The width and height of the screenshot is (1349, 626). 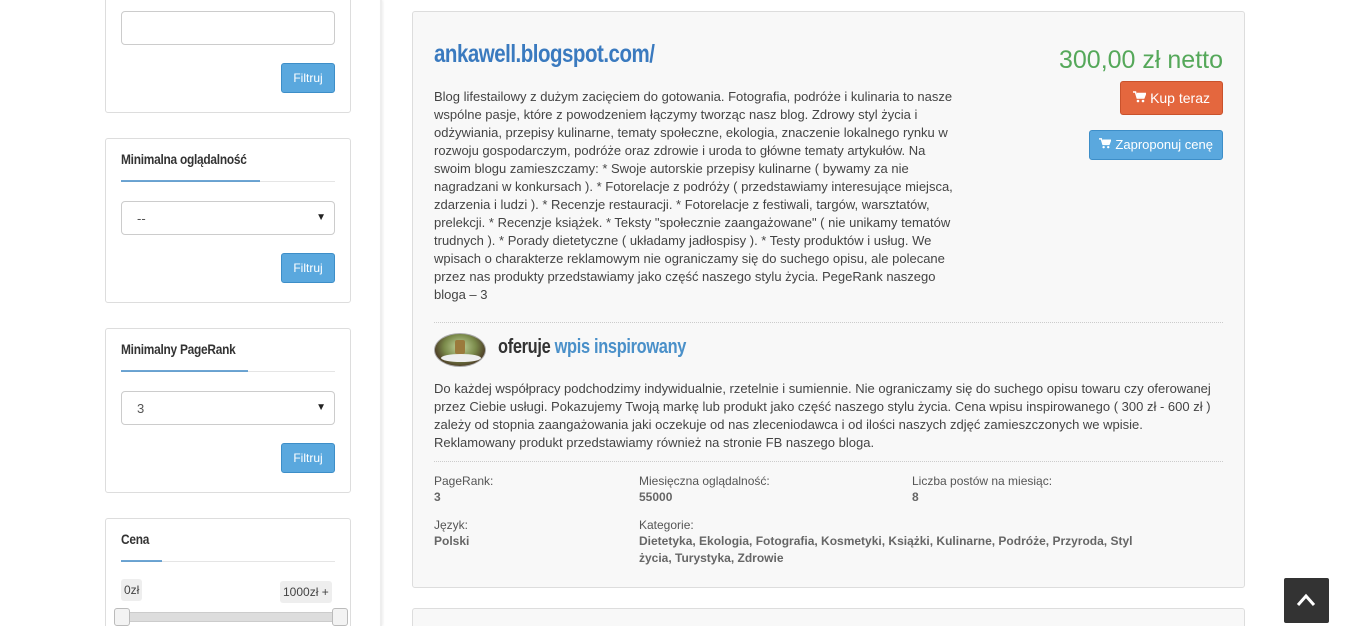 I want to click on views-label: Miesięczna oglądalność:, so click(x=704, y=481).